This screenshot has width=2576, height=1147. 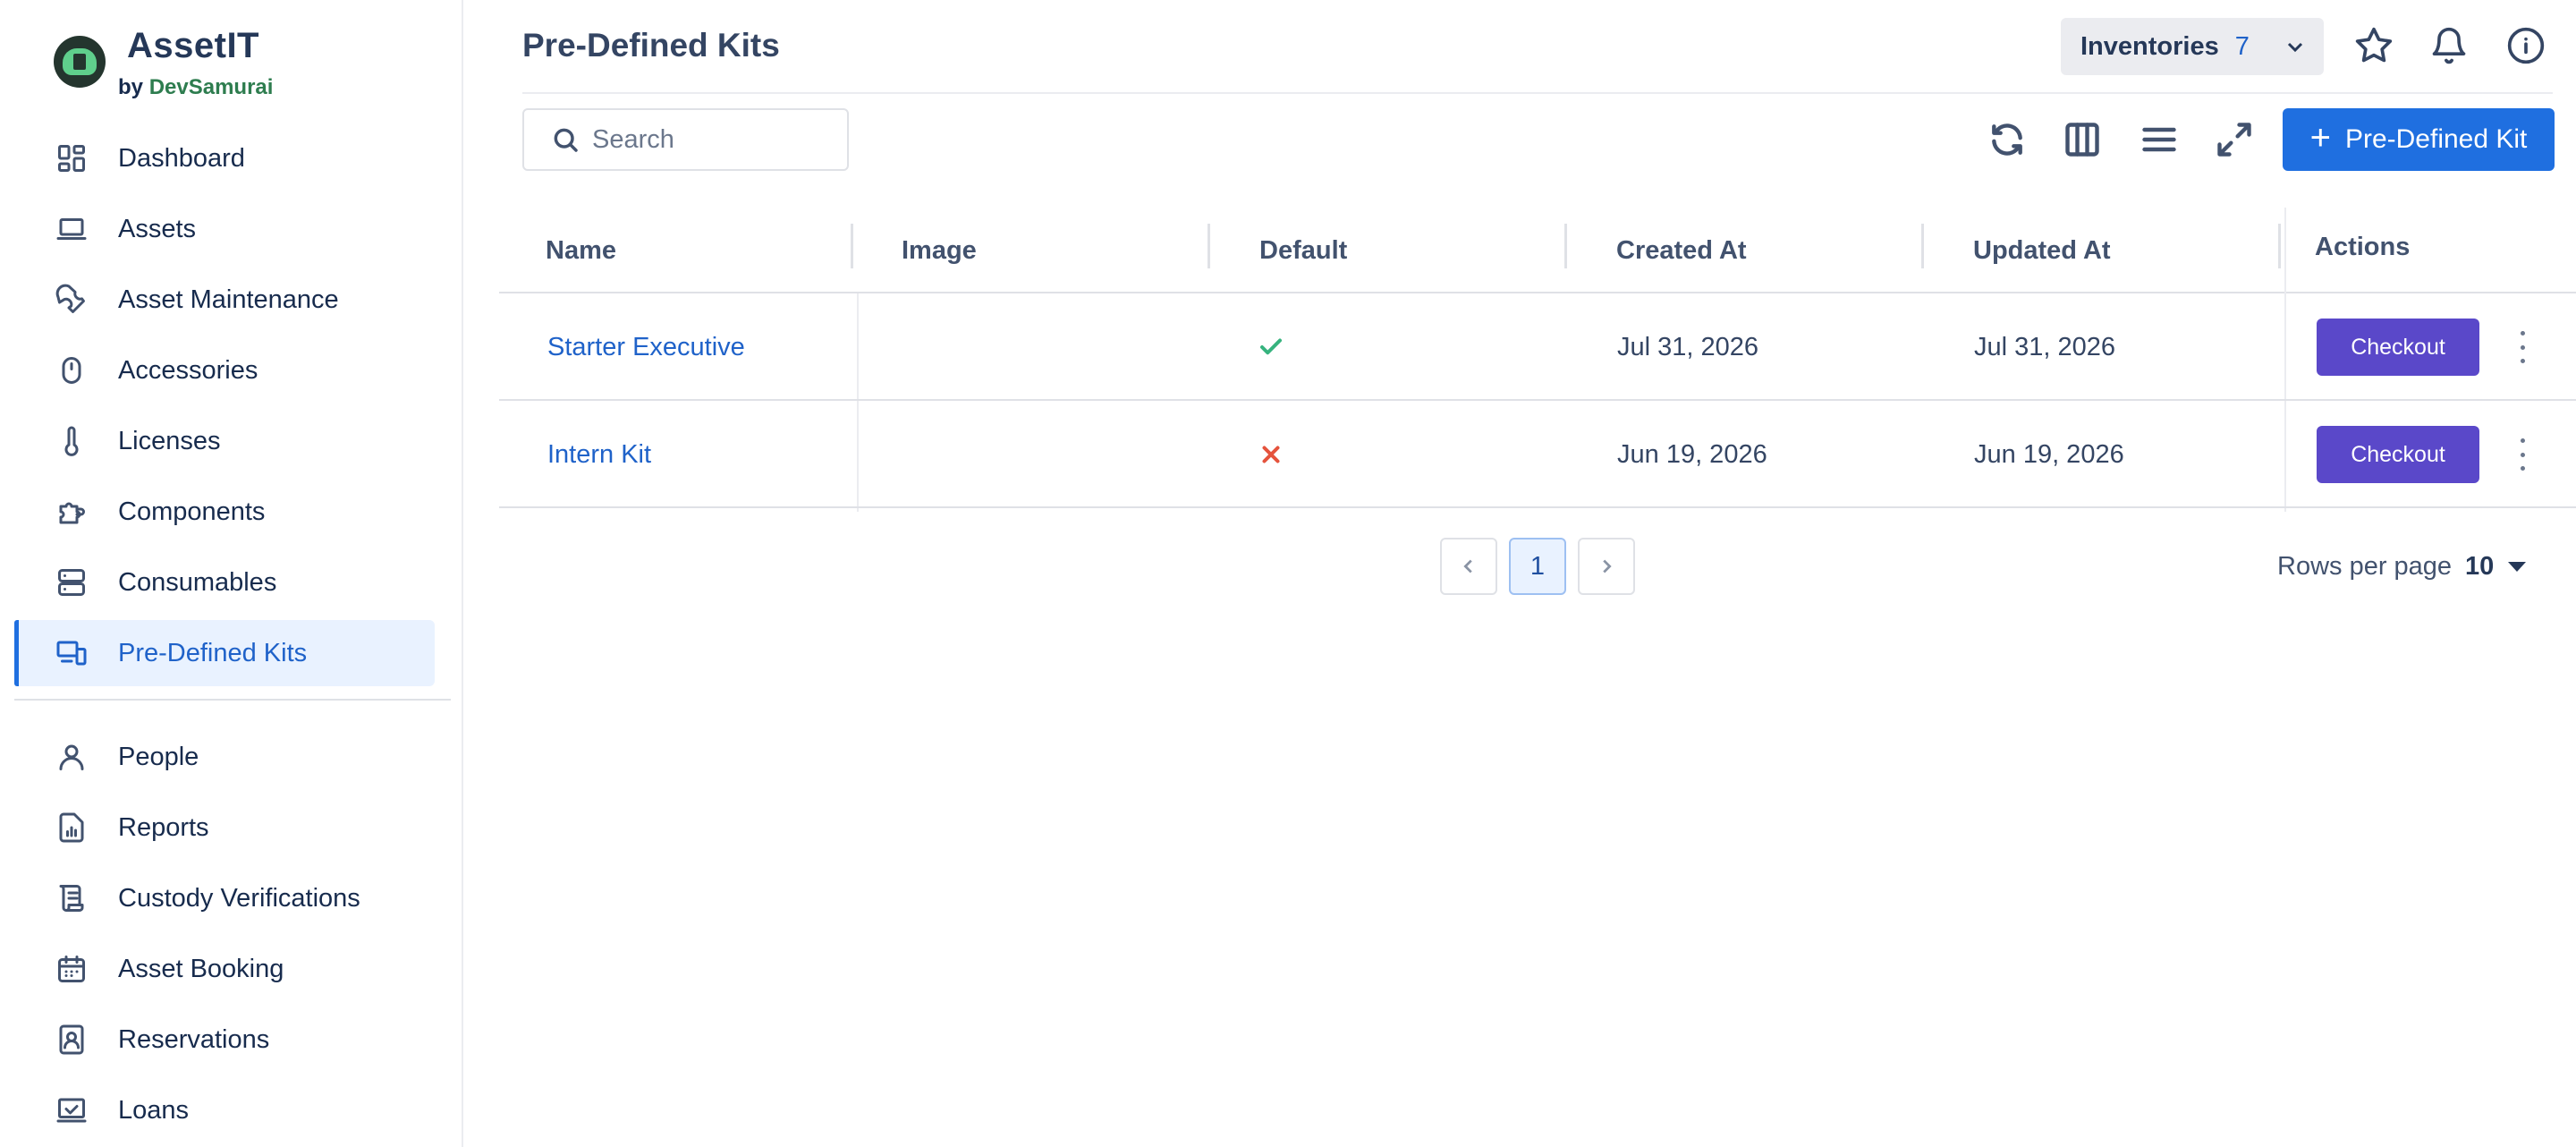 I want to click on columns-icon, so click(x=2082, y=139).